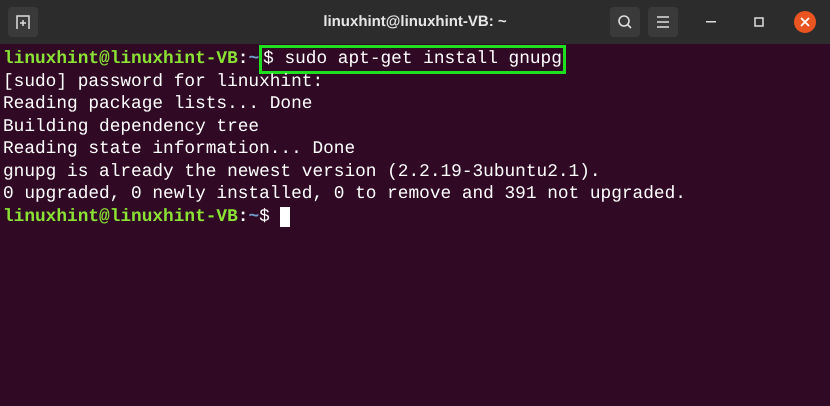 The image size is (830, 406). What do you see at coordinates (179, 149) in the screenshot?
I see `output-line: Reading state information... Done` at bounding box center [179, 149].